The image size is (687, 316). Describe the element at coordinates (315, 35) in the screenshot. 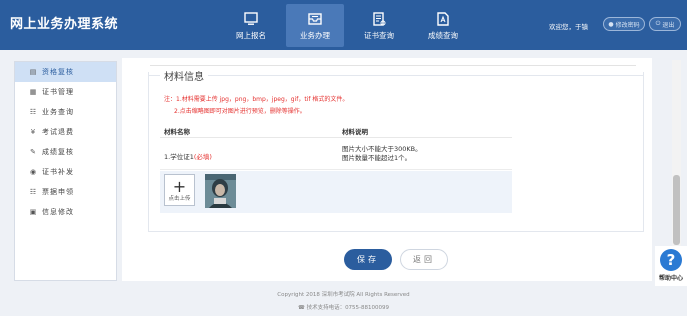

I see `nav-label: 业务办理` at that location.